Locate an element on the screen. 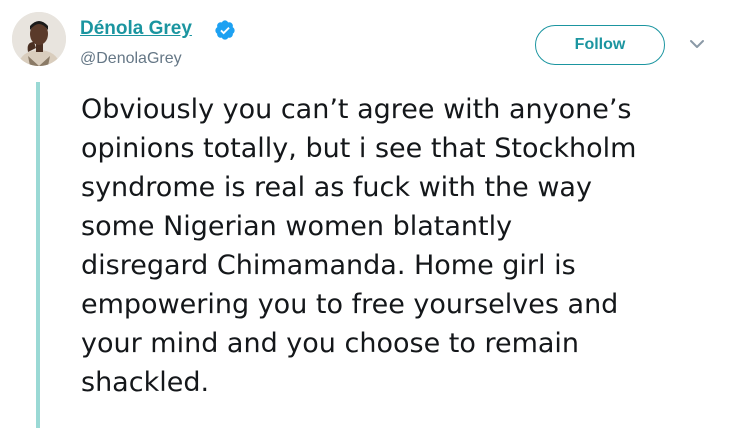 This screenshot has height=428, width=745. profile-photo-icon is located at coordinates (39, 39).